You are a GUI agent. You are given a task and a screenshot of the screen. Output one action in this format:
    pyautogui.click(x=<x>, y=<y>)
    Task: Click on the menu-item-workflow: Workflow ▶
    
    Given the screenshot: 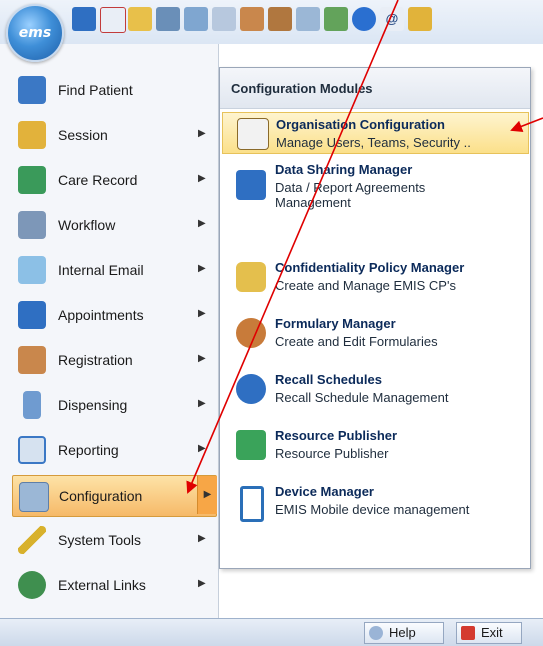 What is the action you would take?
    pyautogui.click(x=113, y=225)
    